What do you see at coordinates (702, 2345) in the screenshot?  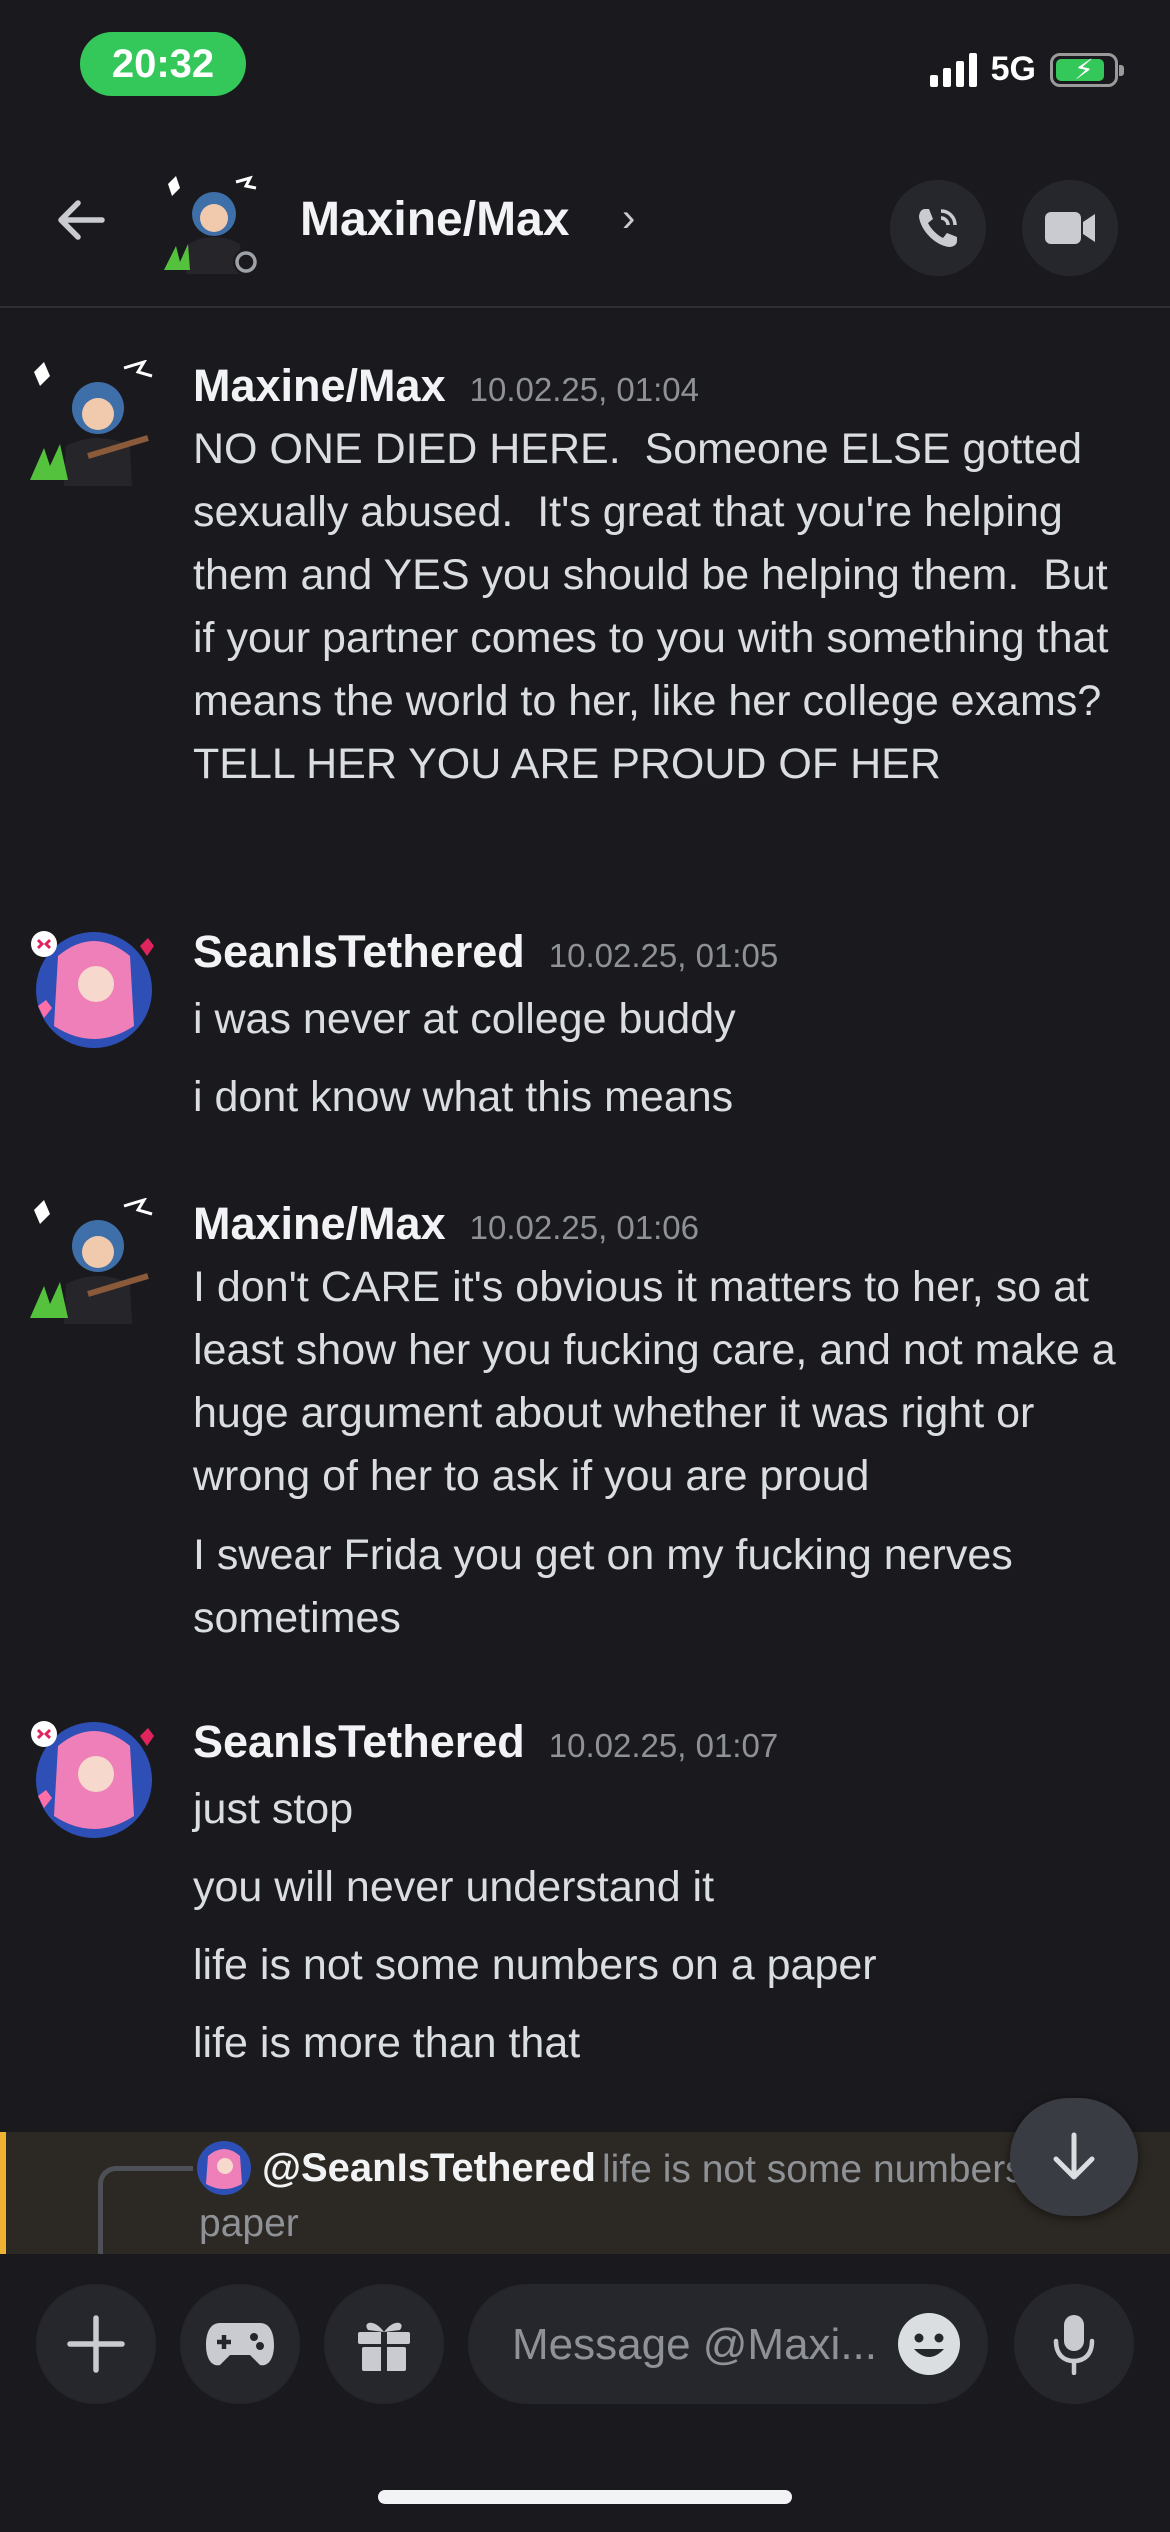 I see `message-input` at bounding box center [702, 2345].